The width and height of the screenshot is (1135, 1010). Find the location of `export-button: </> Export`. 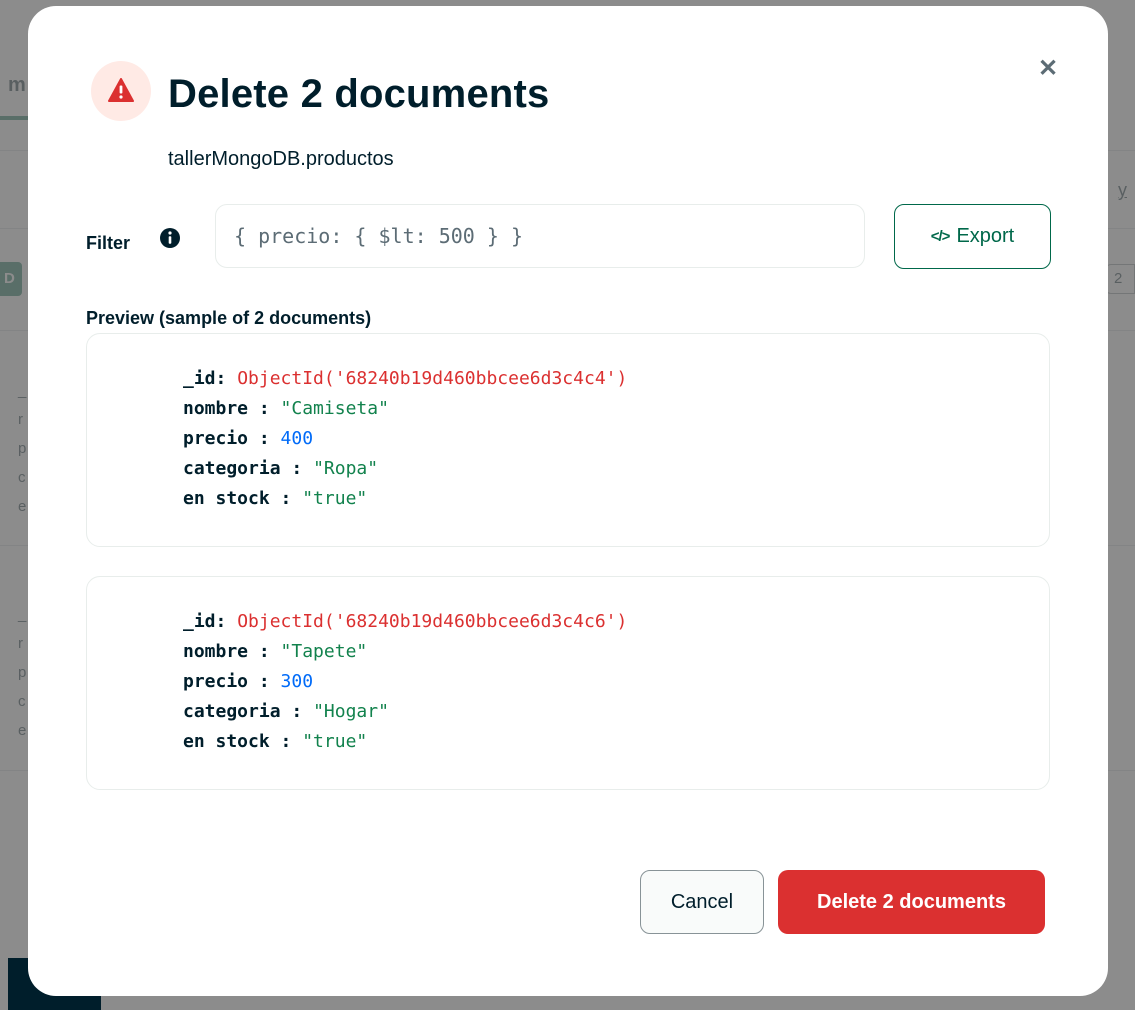

export-button: </> Export is located at coordinates (972, 236).